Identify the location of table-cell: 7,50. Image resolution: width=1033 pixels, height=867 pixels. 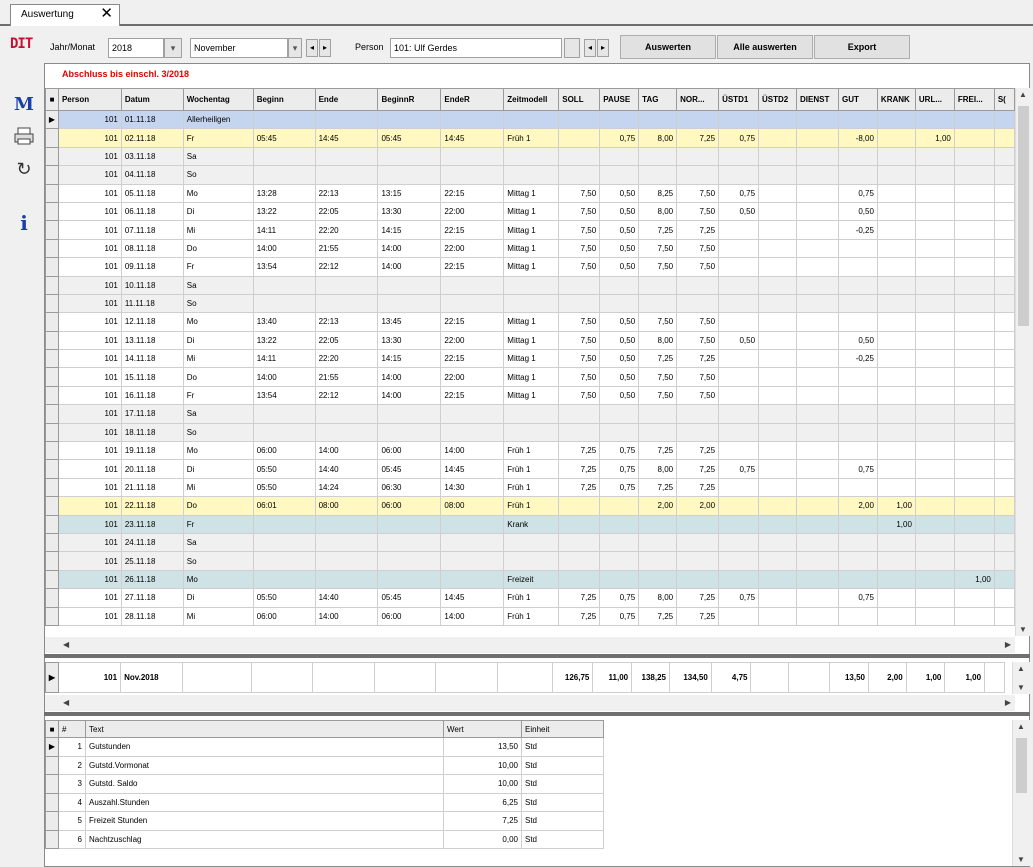
(579, 211).